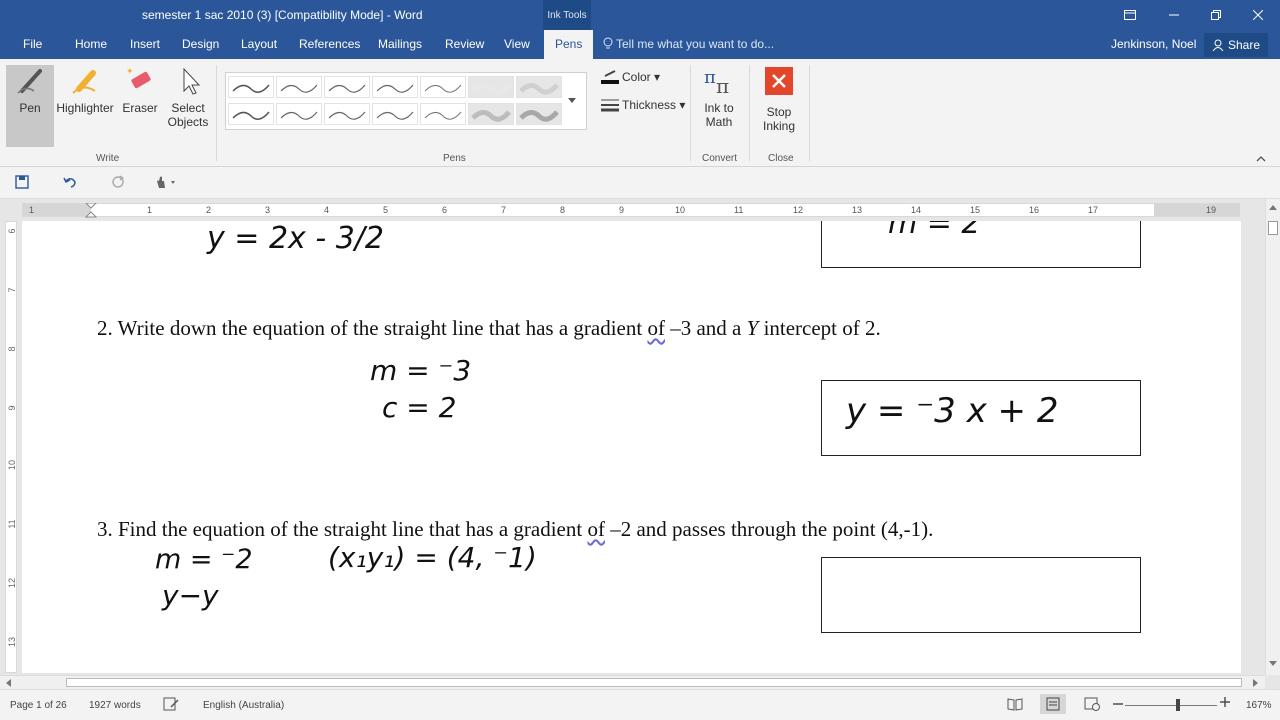  I want to click on share-button: Share, so click(1236, 45).